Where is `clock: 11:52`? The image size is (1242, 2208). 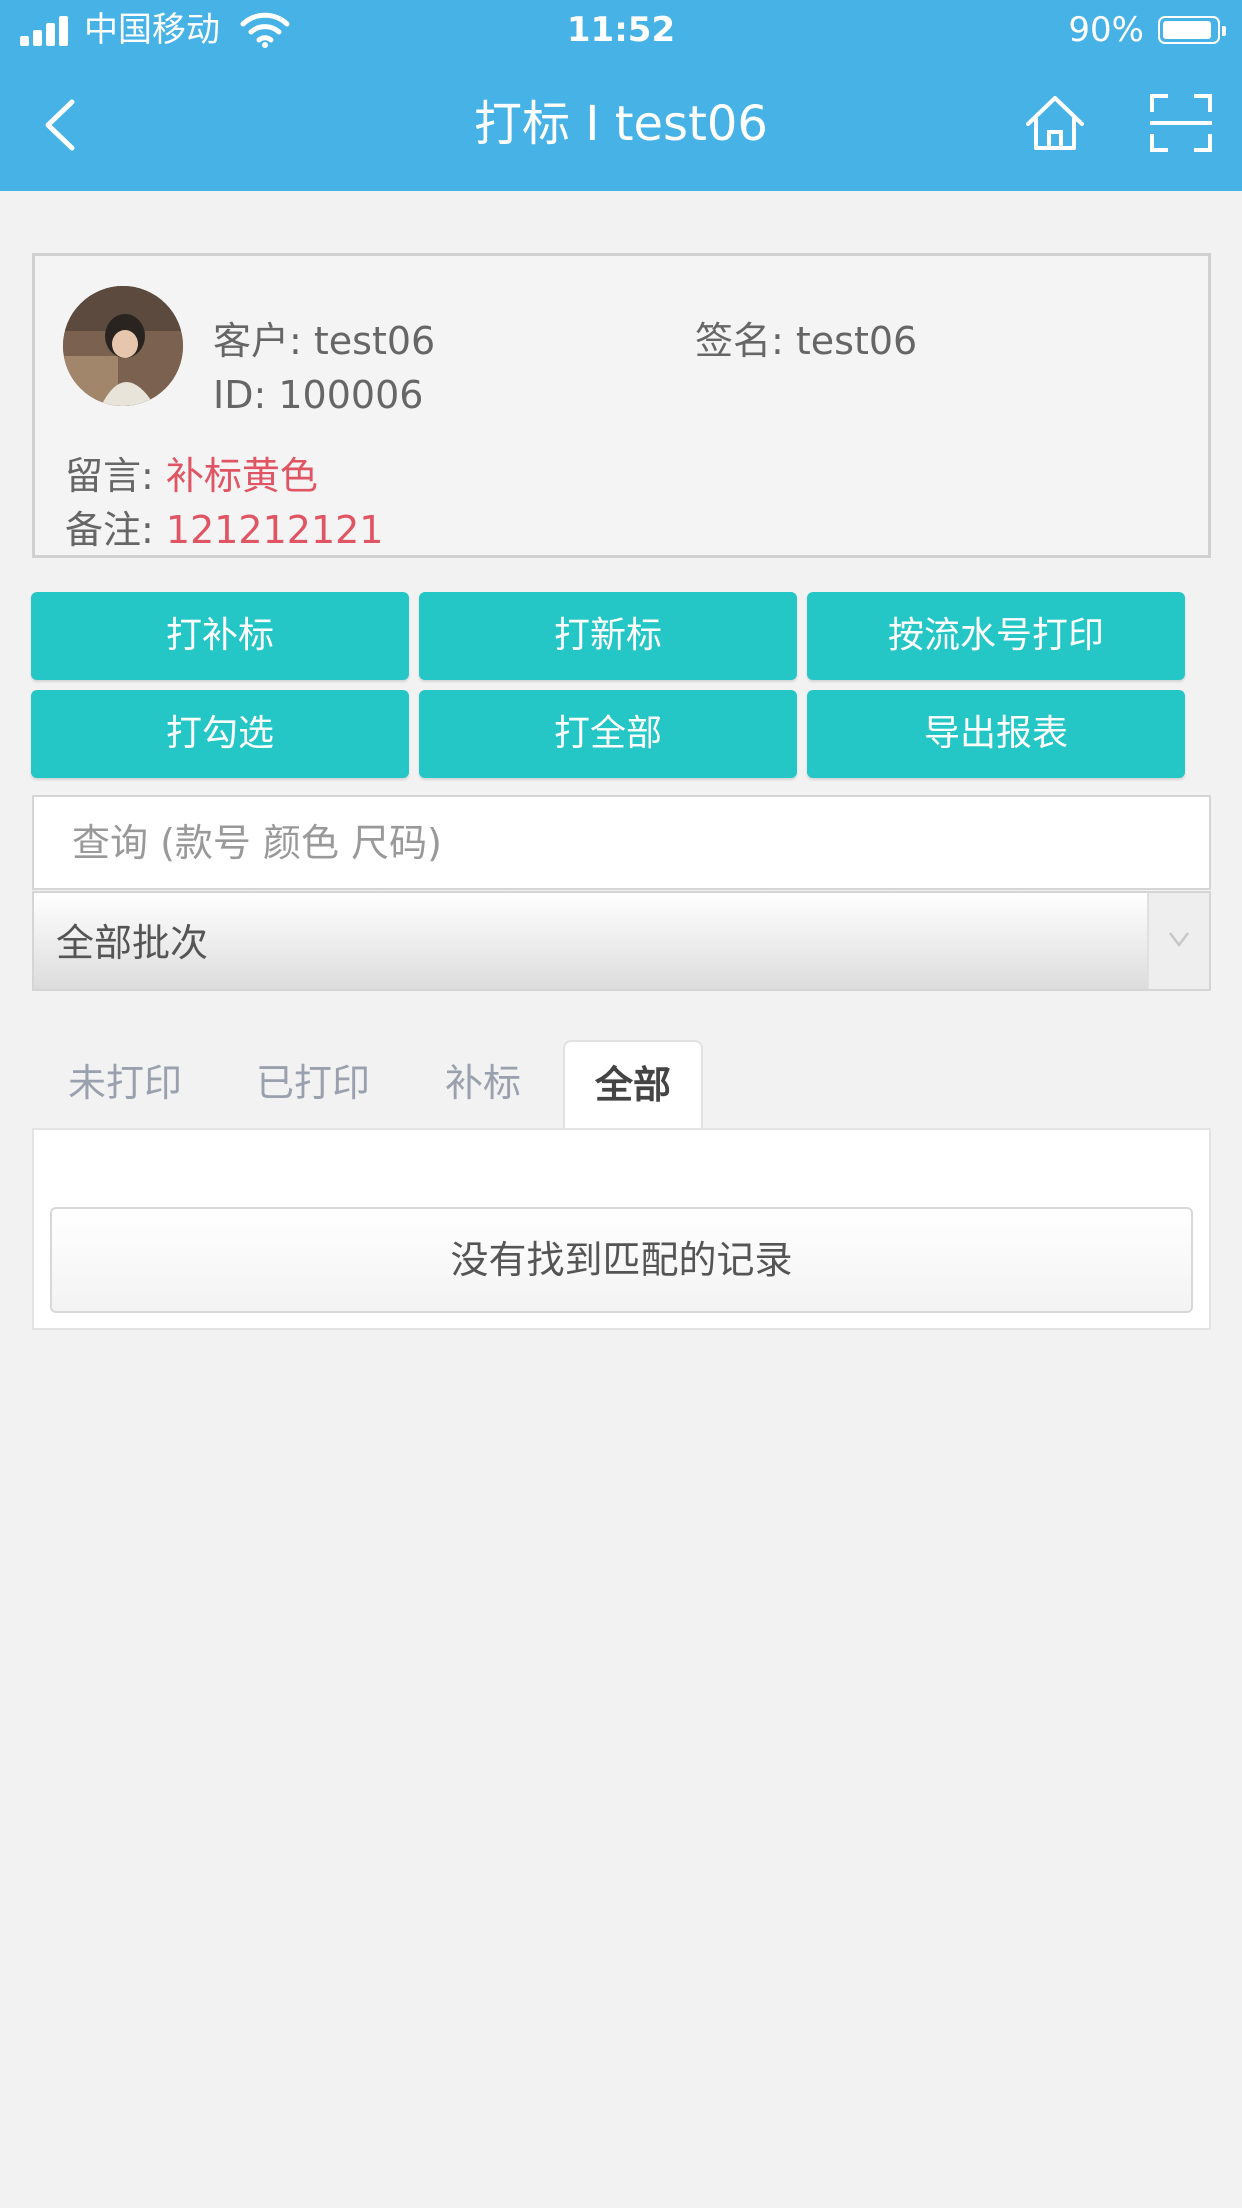
clock: 11:52 is located at coordinates (621, 30).